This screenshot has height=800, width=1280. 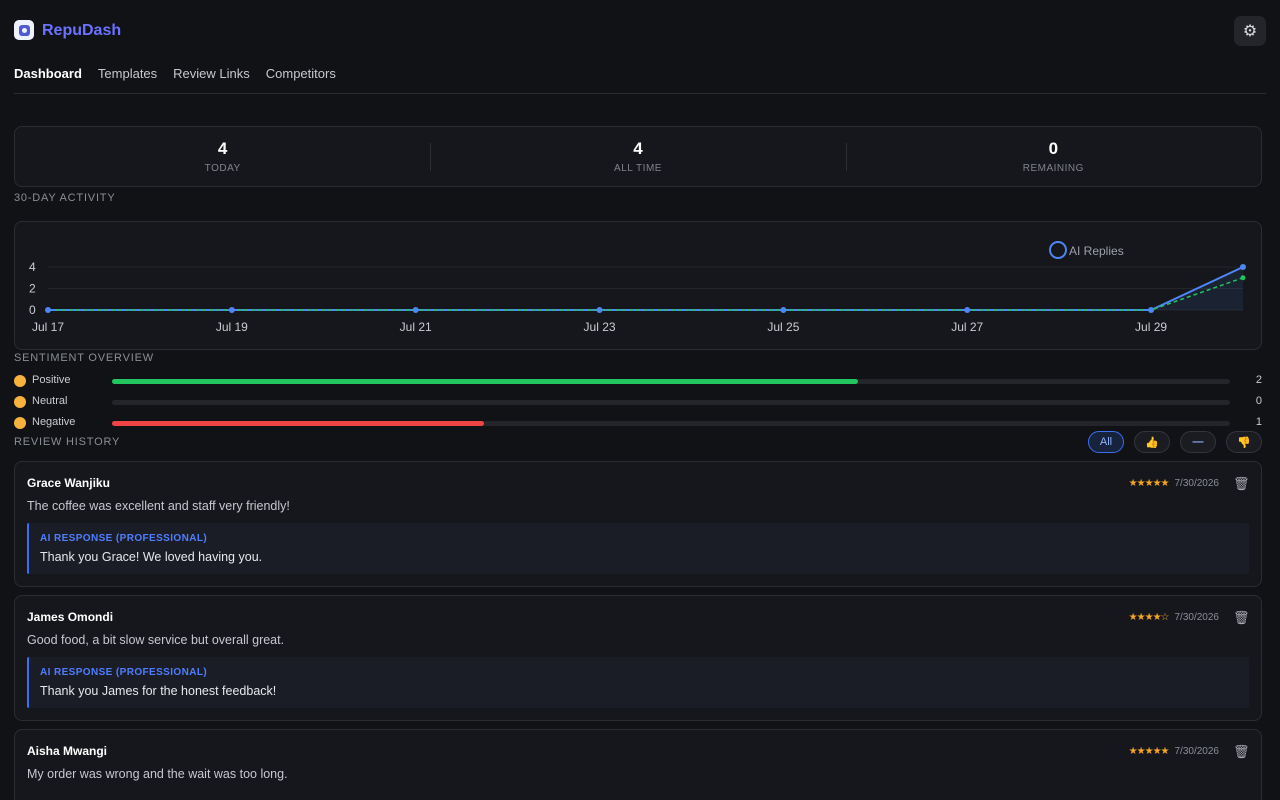 What do you see at coordinates (222, 168) in the screenshot?
I see `stat-label: TODAY` at bounding box center [222, 168].